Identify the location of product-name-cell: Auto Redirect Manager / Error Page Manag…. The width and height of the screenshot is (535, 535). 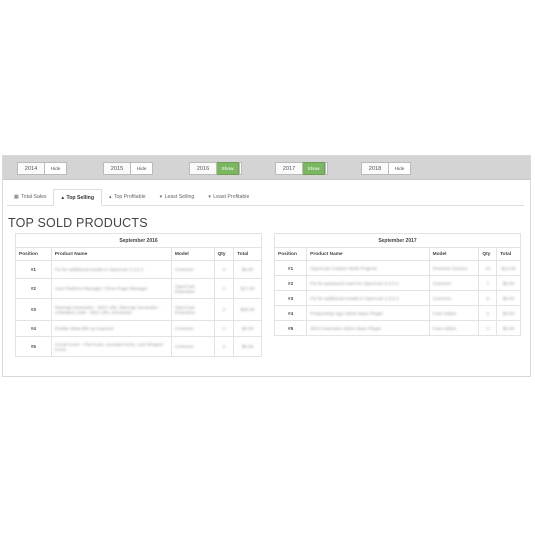
(111, 288).